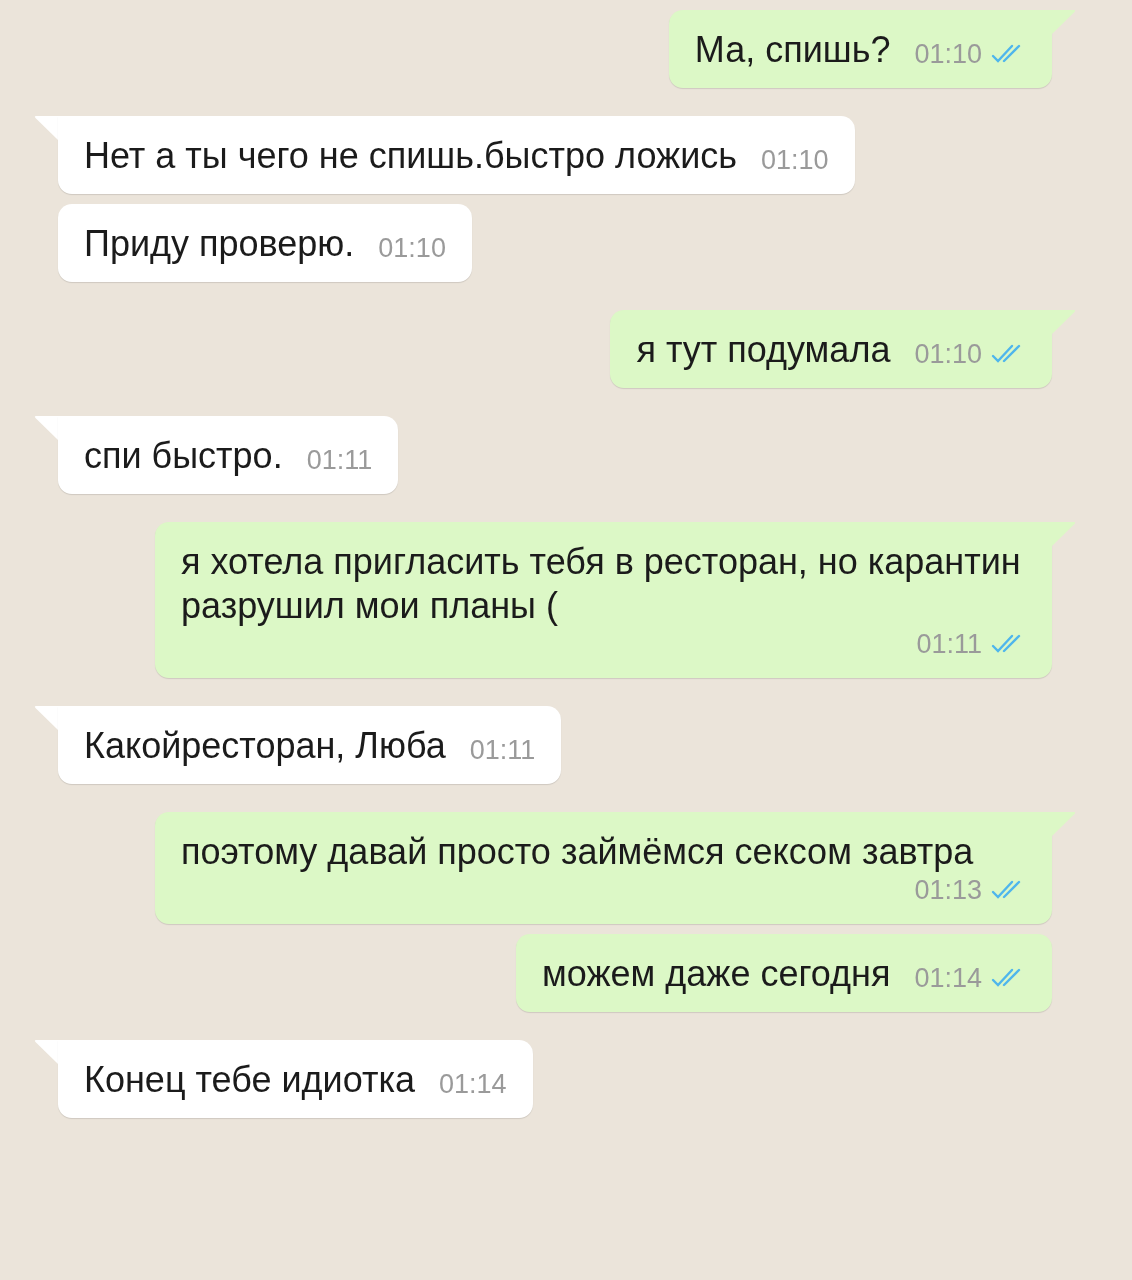 The height and width of the screenshot is (1280, 1132). I want to click on message-text: я хотела пригласить тебя в ресторан, но карантин разрушил мои планы (, so click(601, 584).